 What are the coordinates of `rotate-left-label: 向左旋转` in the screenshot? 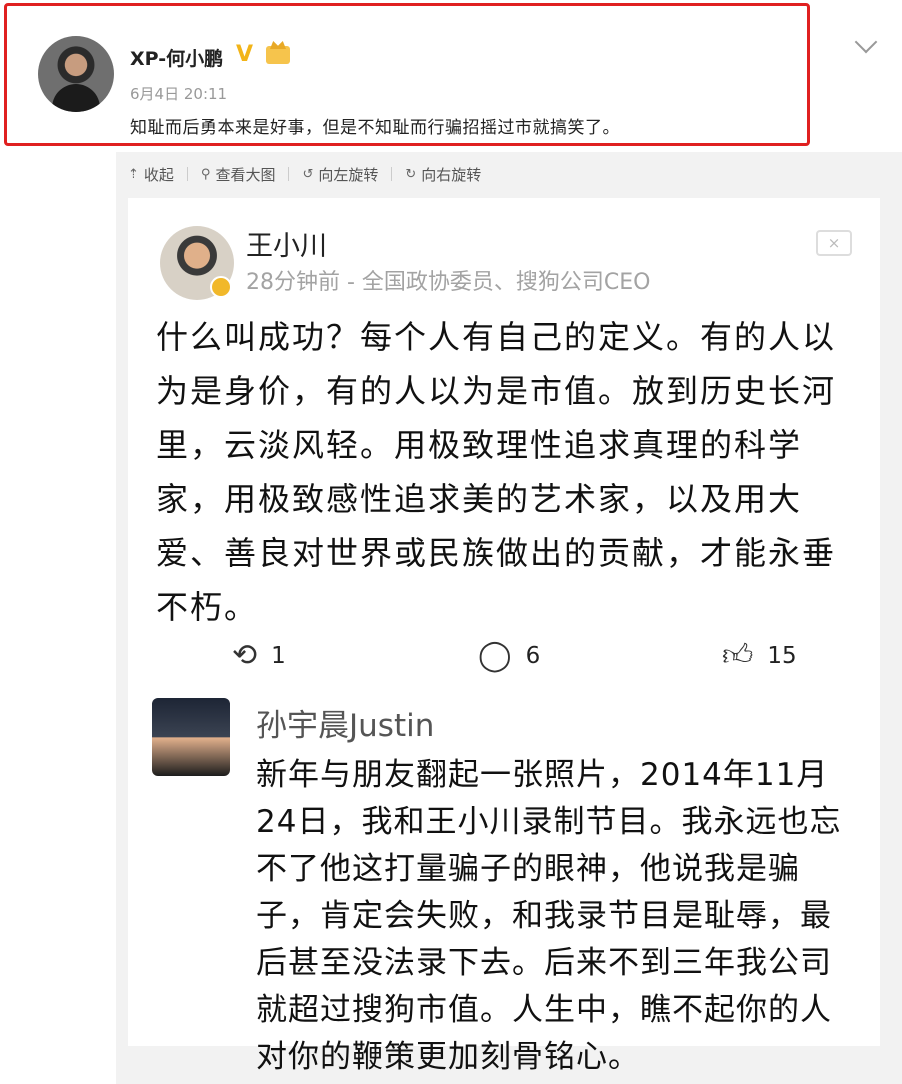 It's located at (348, 174).